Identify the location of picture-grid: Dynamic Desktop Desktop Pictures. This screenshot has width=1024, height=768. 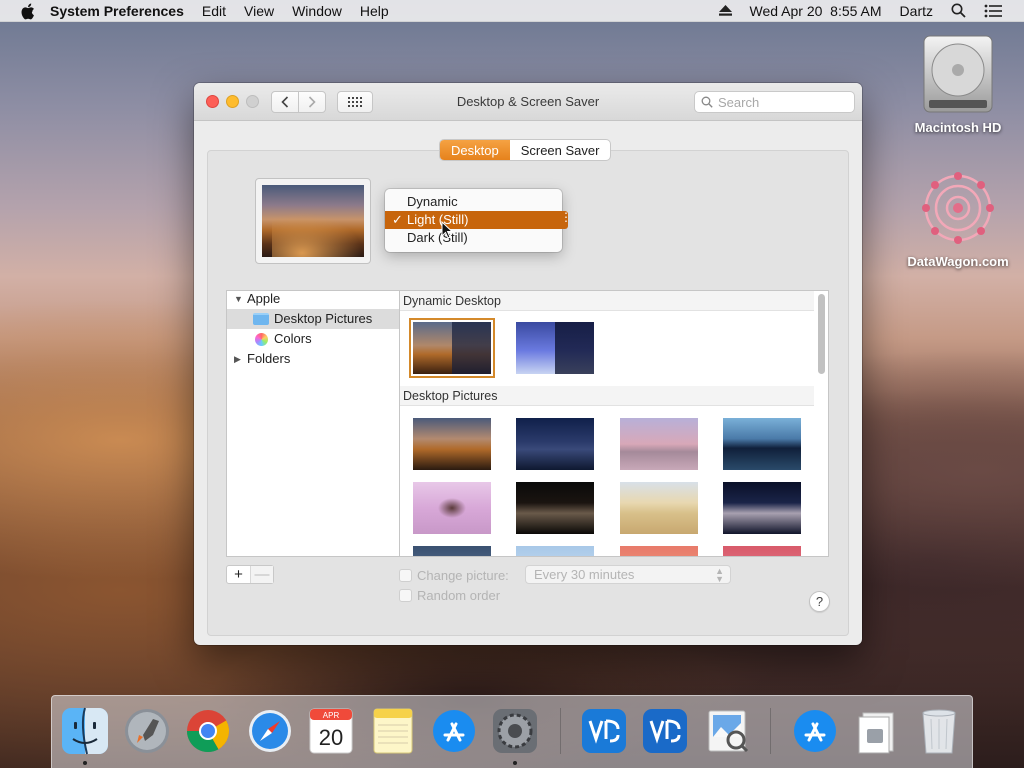
(614, 423).